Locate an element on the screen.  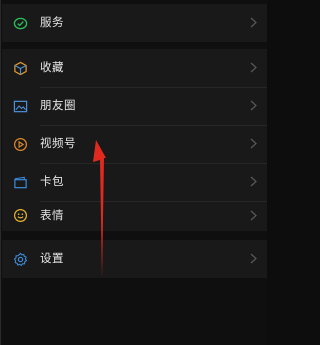
settings-group: 设置 is located at coordinates (134, 259).